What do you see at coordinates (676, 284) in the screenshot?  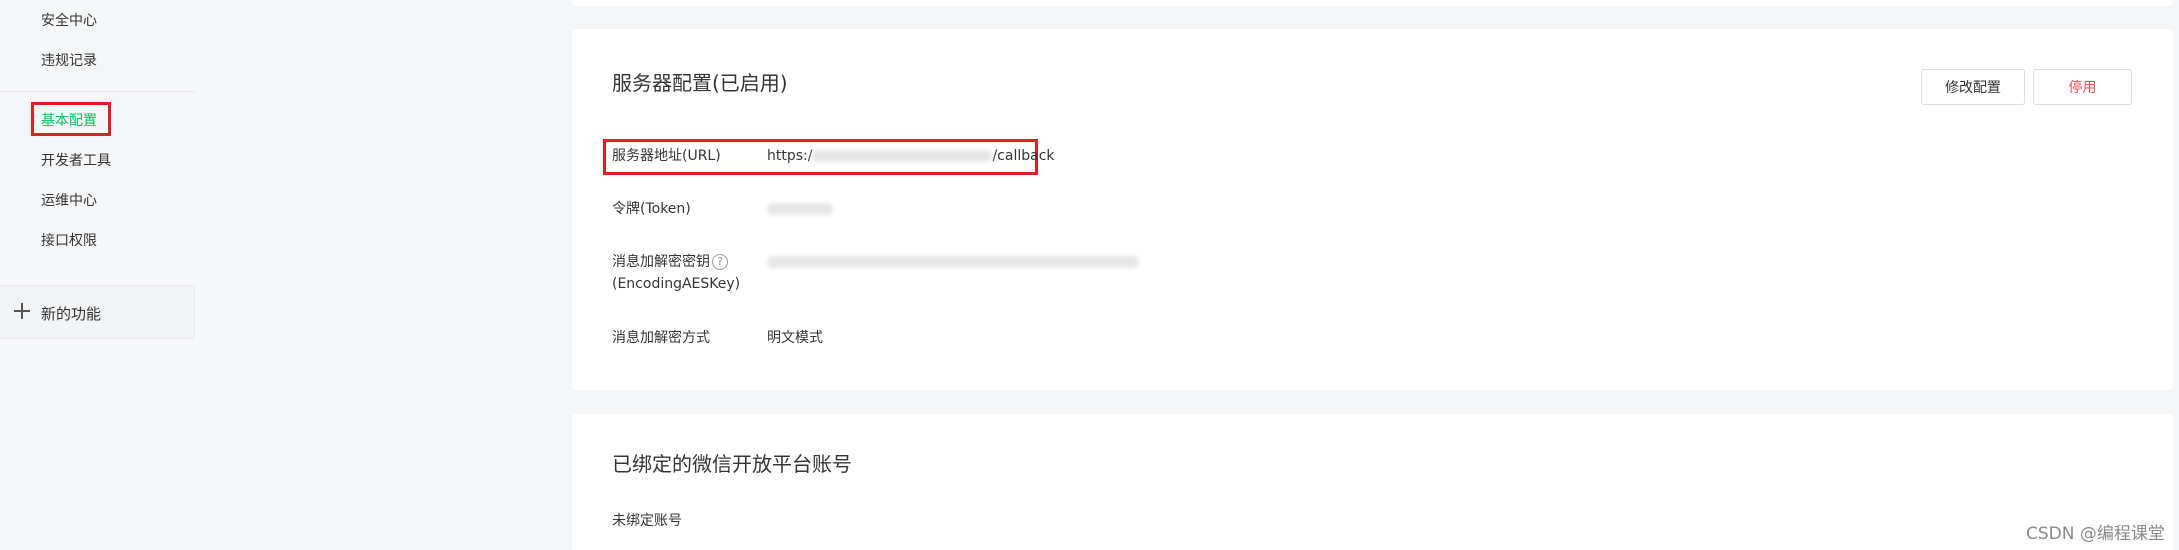 I see `aes-key-label-line2: (EncodingAESKey)` at bounding box center [676, 284].